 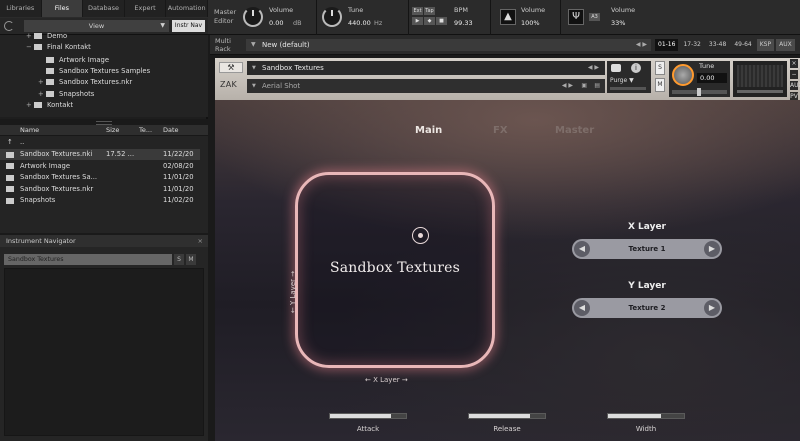 I want to click on instr-nav-button: Instr Nav, so click(x=188, y=26).